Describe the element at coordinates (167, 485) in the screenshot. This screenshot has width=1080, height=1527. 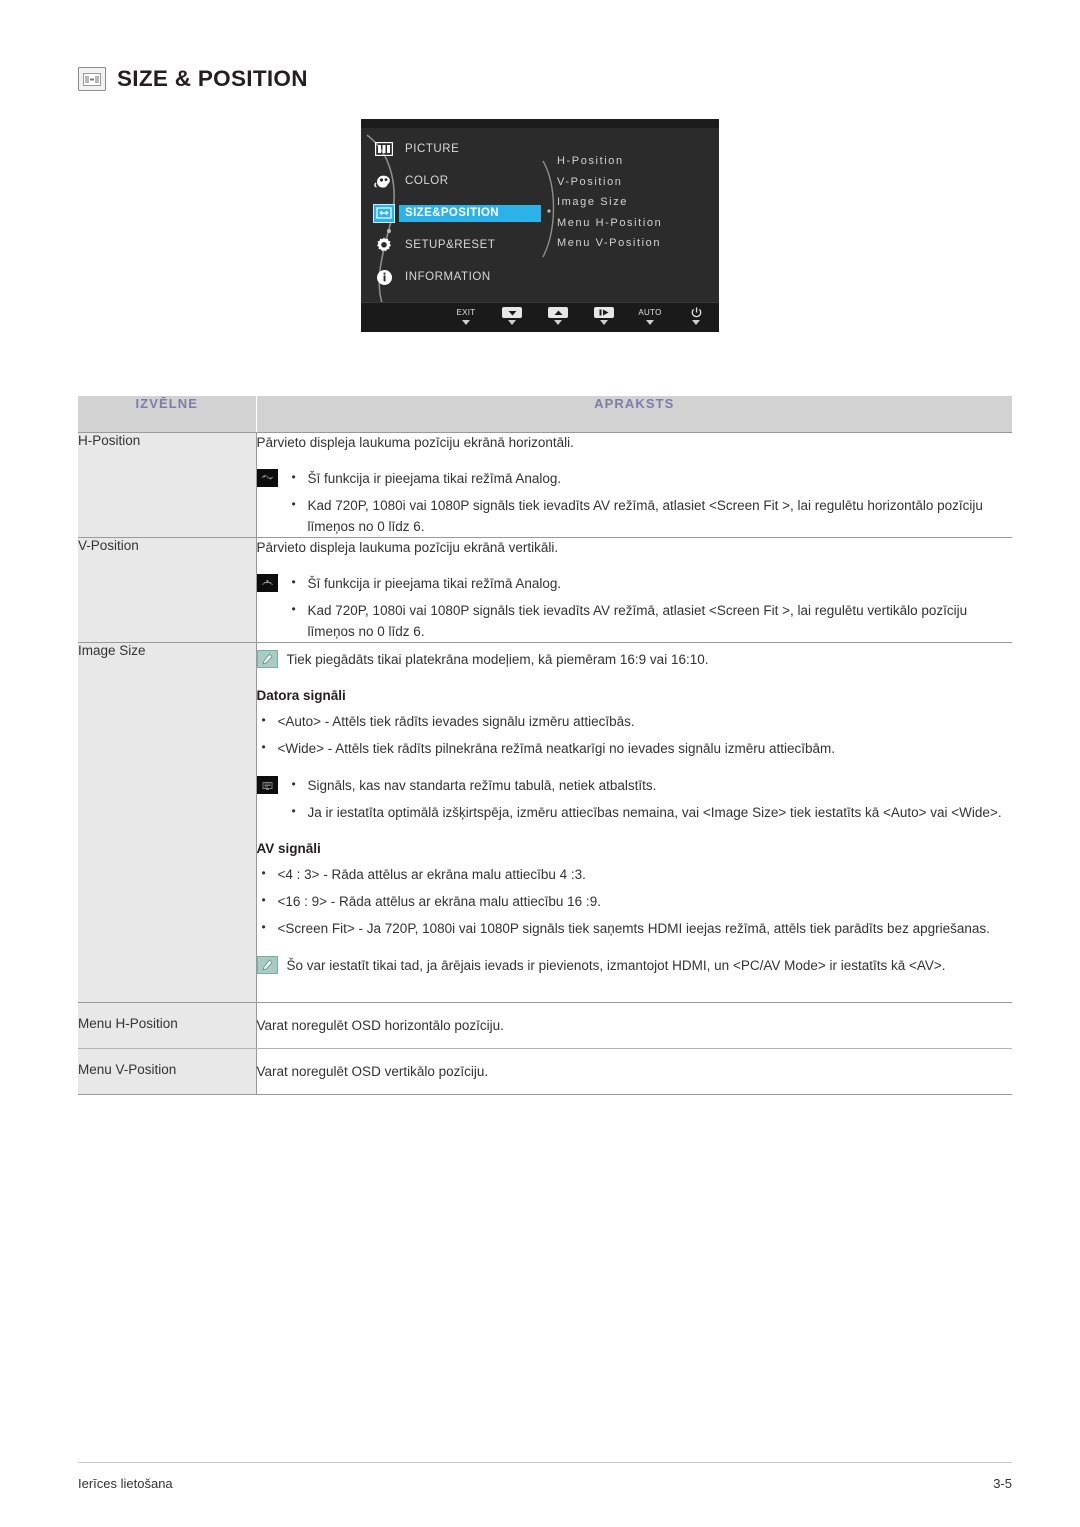
I see `row-menu-name: H-Position` at that location.